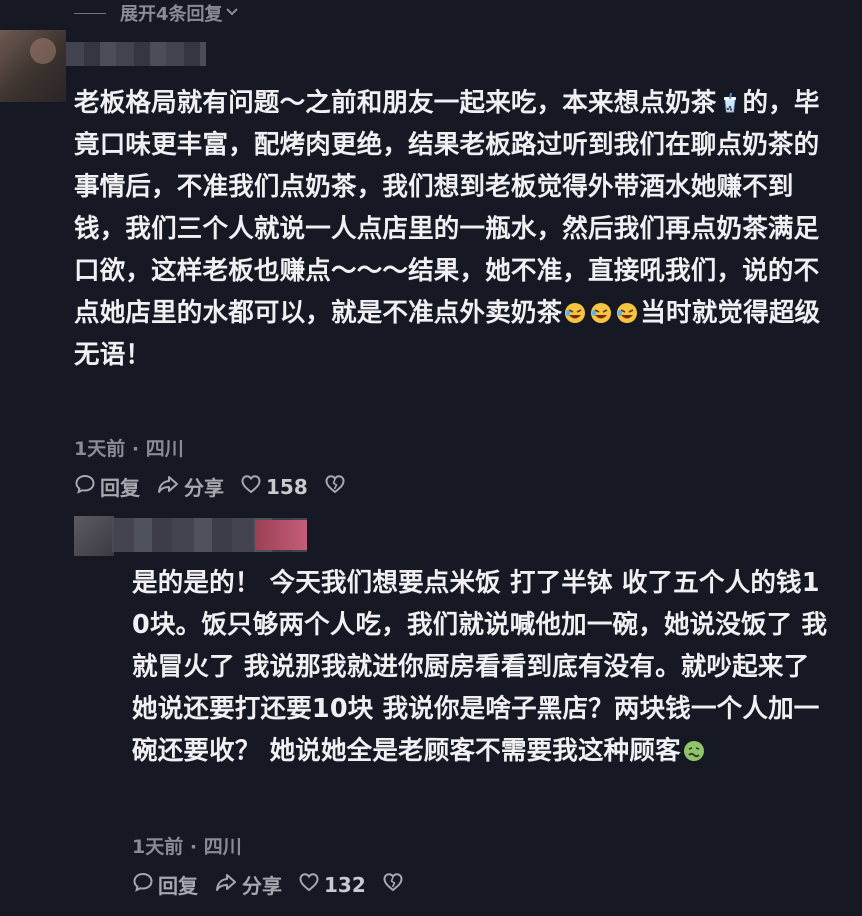  I want to click on expand-replies-label: 展开4条回复, so click(171, 14).